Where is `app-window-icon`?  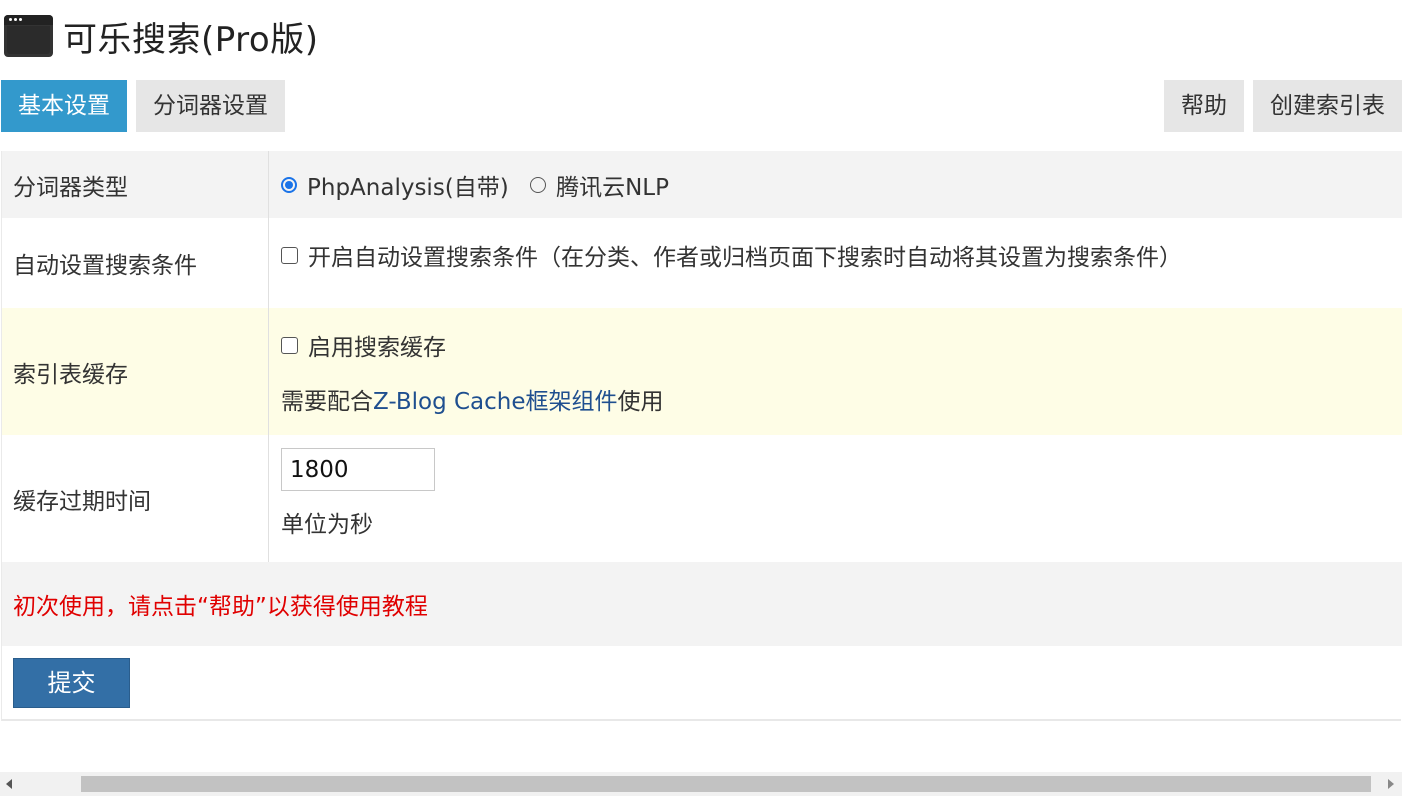 app-window-icon is located at coordinates (28, 36).